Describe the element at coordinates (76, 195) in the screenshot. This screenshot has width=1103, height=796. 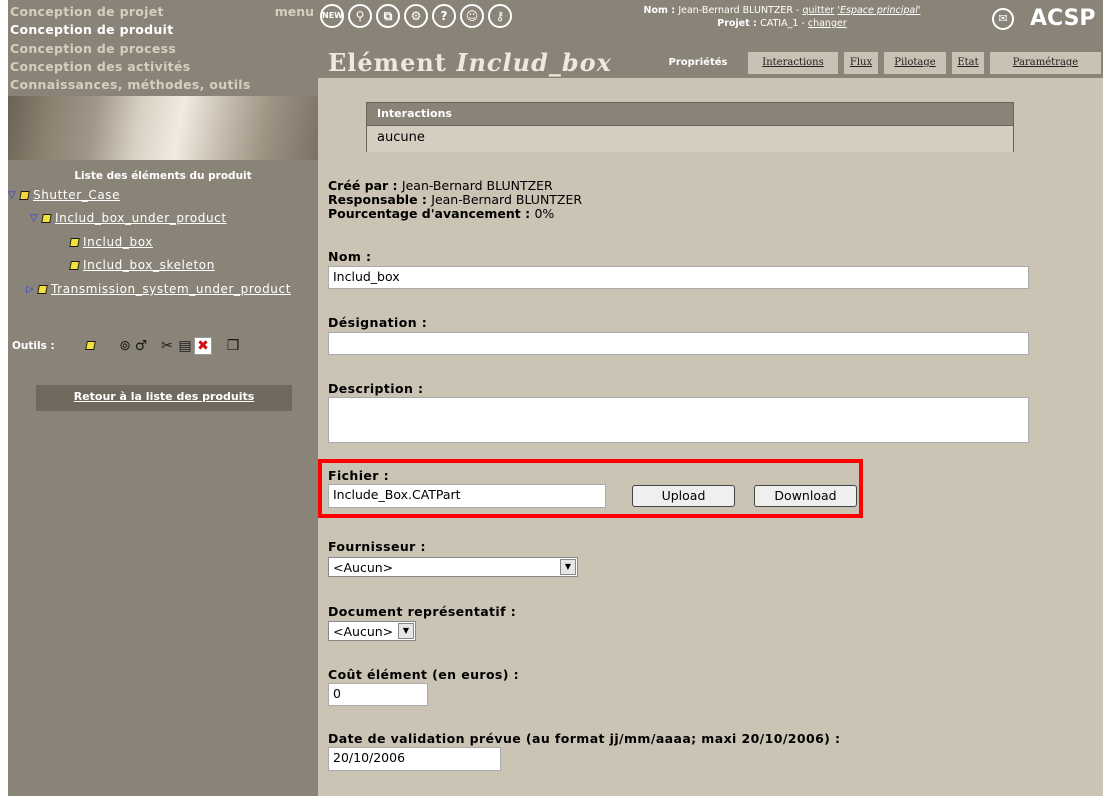
I see `tree-link: Shutter_Case` at that location.